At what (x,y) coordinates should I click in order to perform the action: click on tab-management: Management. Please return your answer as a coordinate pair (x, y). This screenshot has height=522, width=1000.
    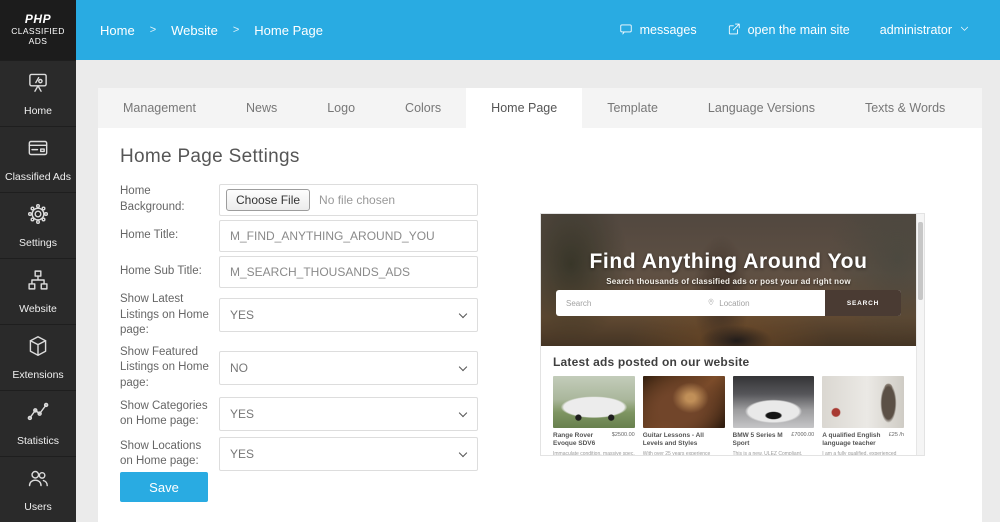
    Looking at the image, I should click on (159, 108).